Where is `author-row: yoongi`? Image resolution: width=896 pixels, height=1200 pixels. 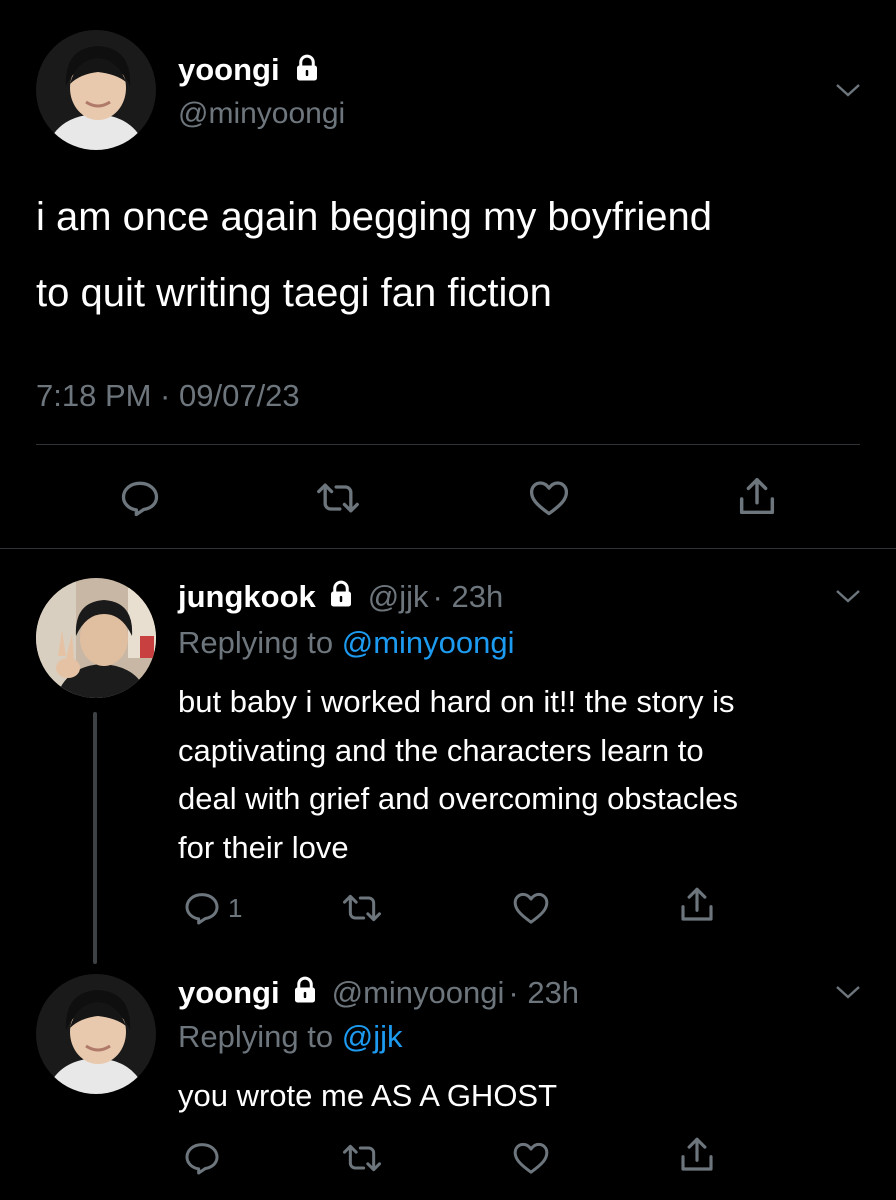
author-row: yoongi is located at coordinates (250, 71).